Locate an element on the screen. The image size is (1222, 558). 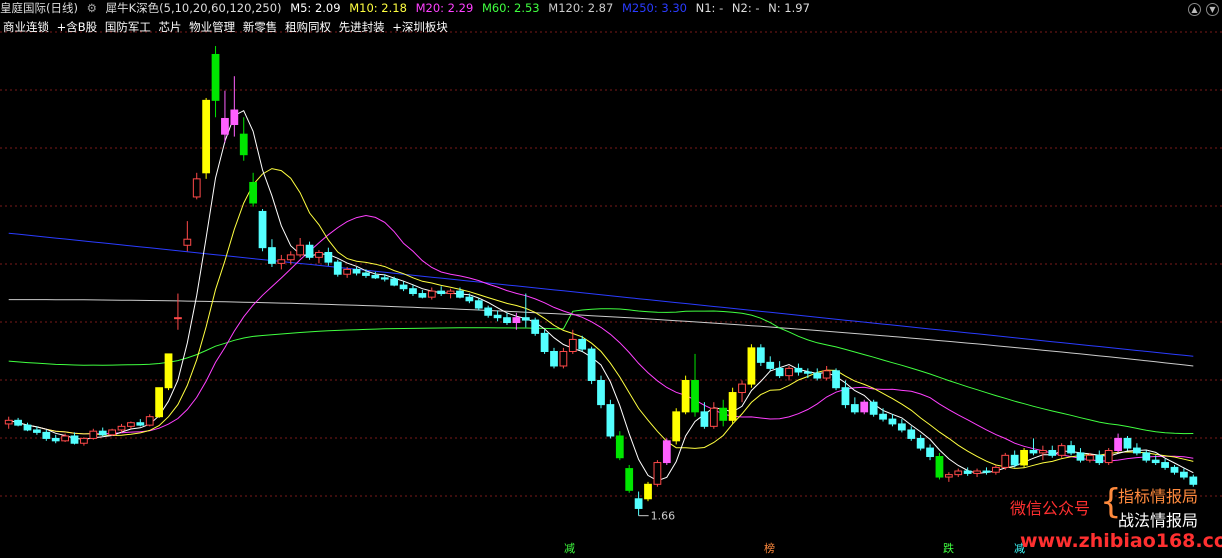
concept-tag: +深圳板块 is located at coordinates (420, 27).